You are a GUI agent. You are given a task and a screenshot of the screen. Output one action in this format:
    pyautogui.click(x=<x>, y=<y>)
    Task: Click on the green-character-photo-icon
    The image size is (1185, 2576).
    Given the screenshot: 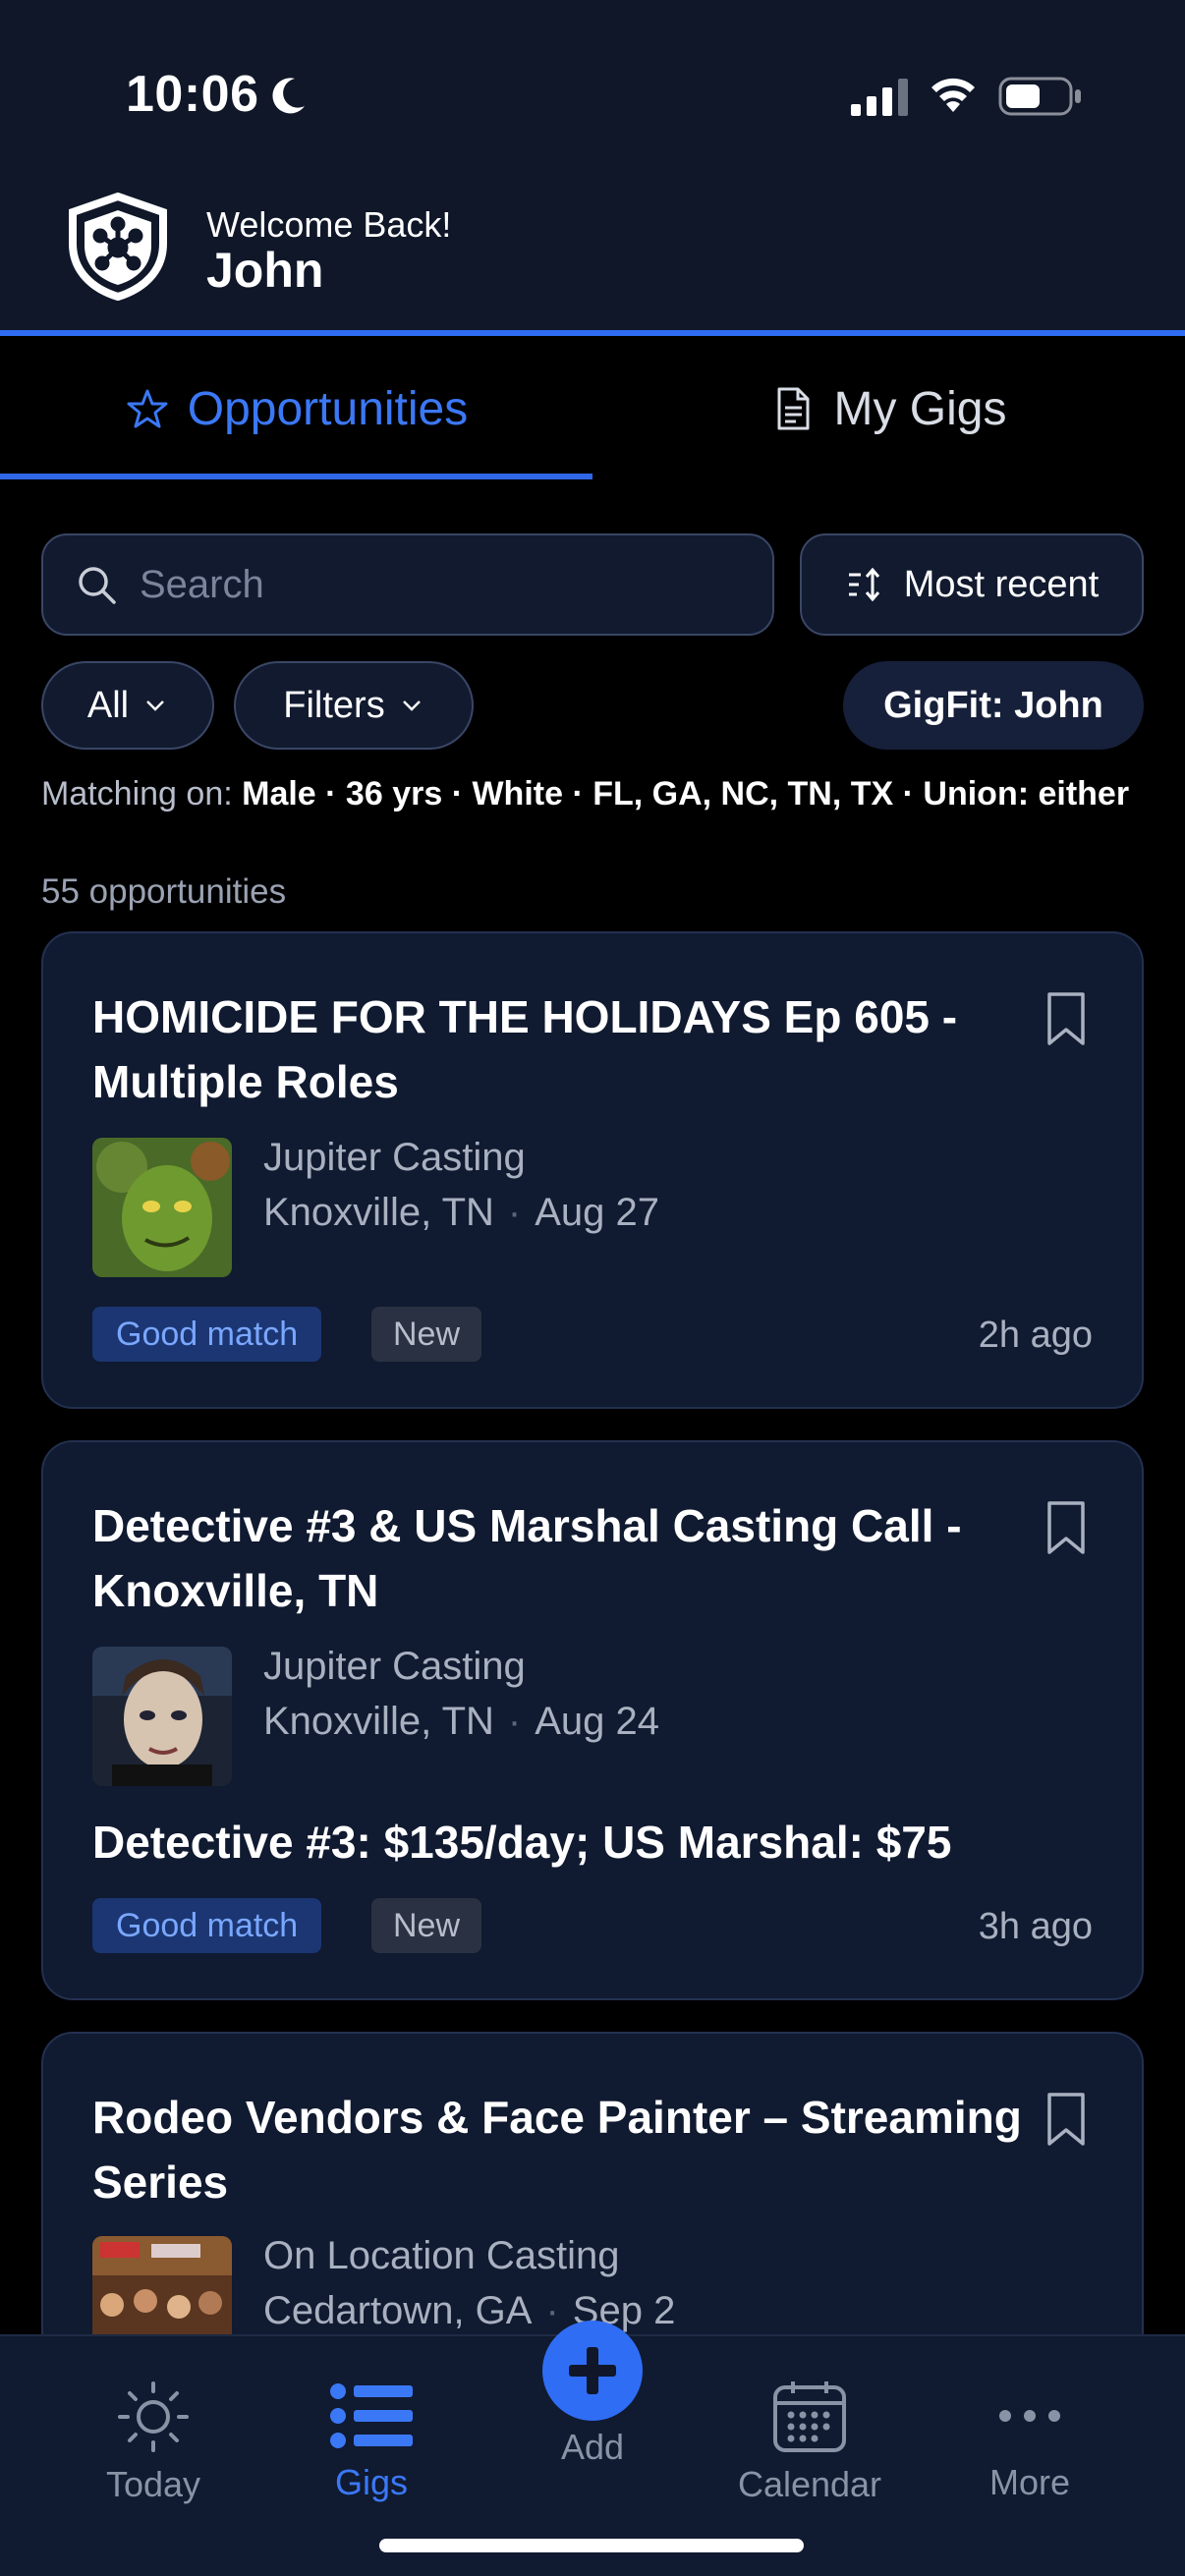 What is the action you would take?
    pyautogui.click(x=162, y=1207)
    